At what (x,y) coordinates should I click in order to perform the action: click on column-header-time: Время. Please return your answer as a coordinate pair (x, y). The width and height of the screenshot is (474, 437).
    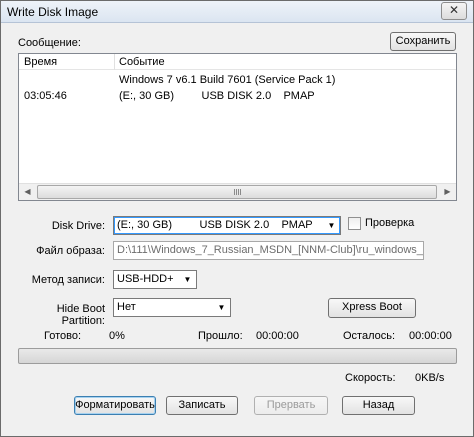
    Looking at the image, I should click on (40, 62).